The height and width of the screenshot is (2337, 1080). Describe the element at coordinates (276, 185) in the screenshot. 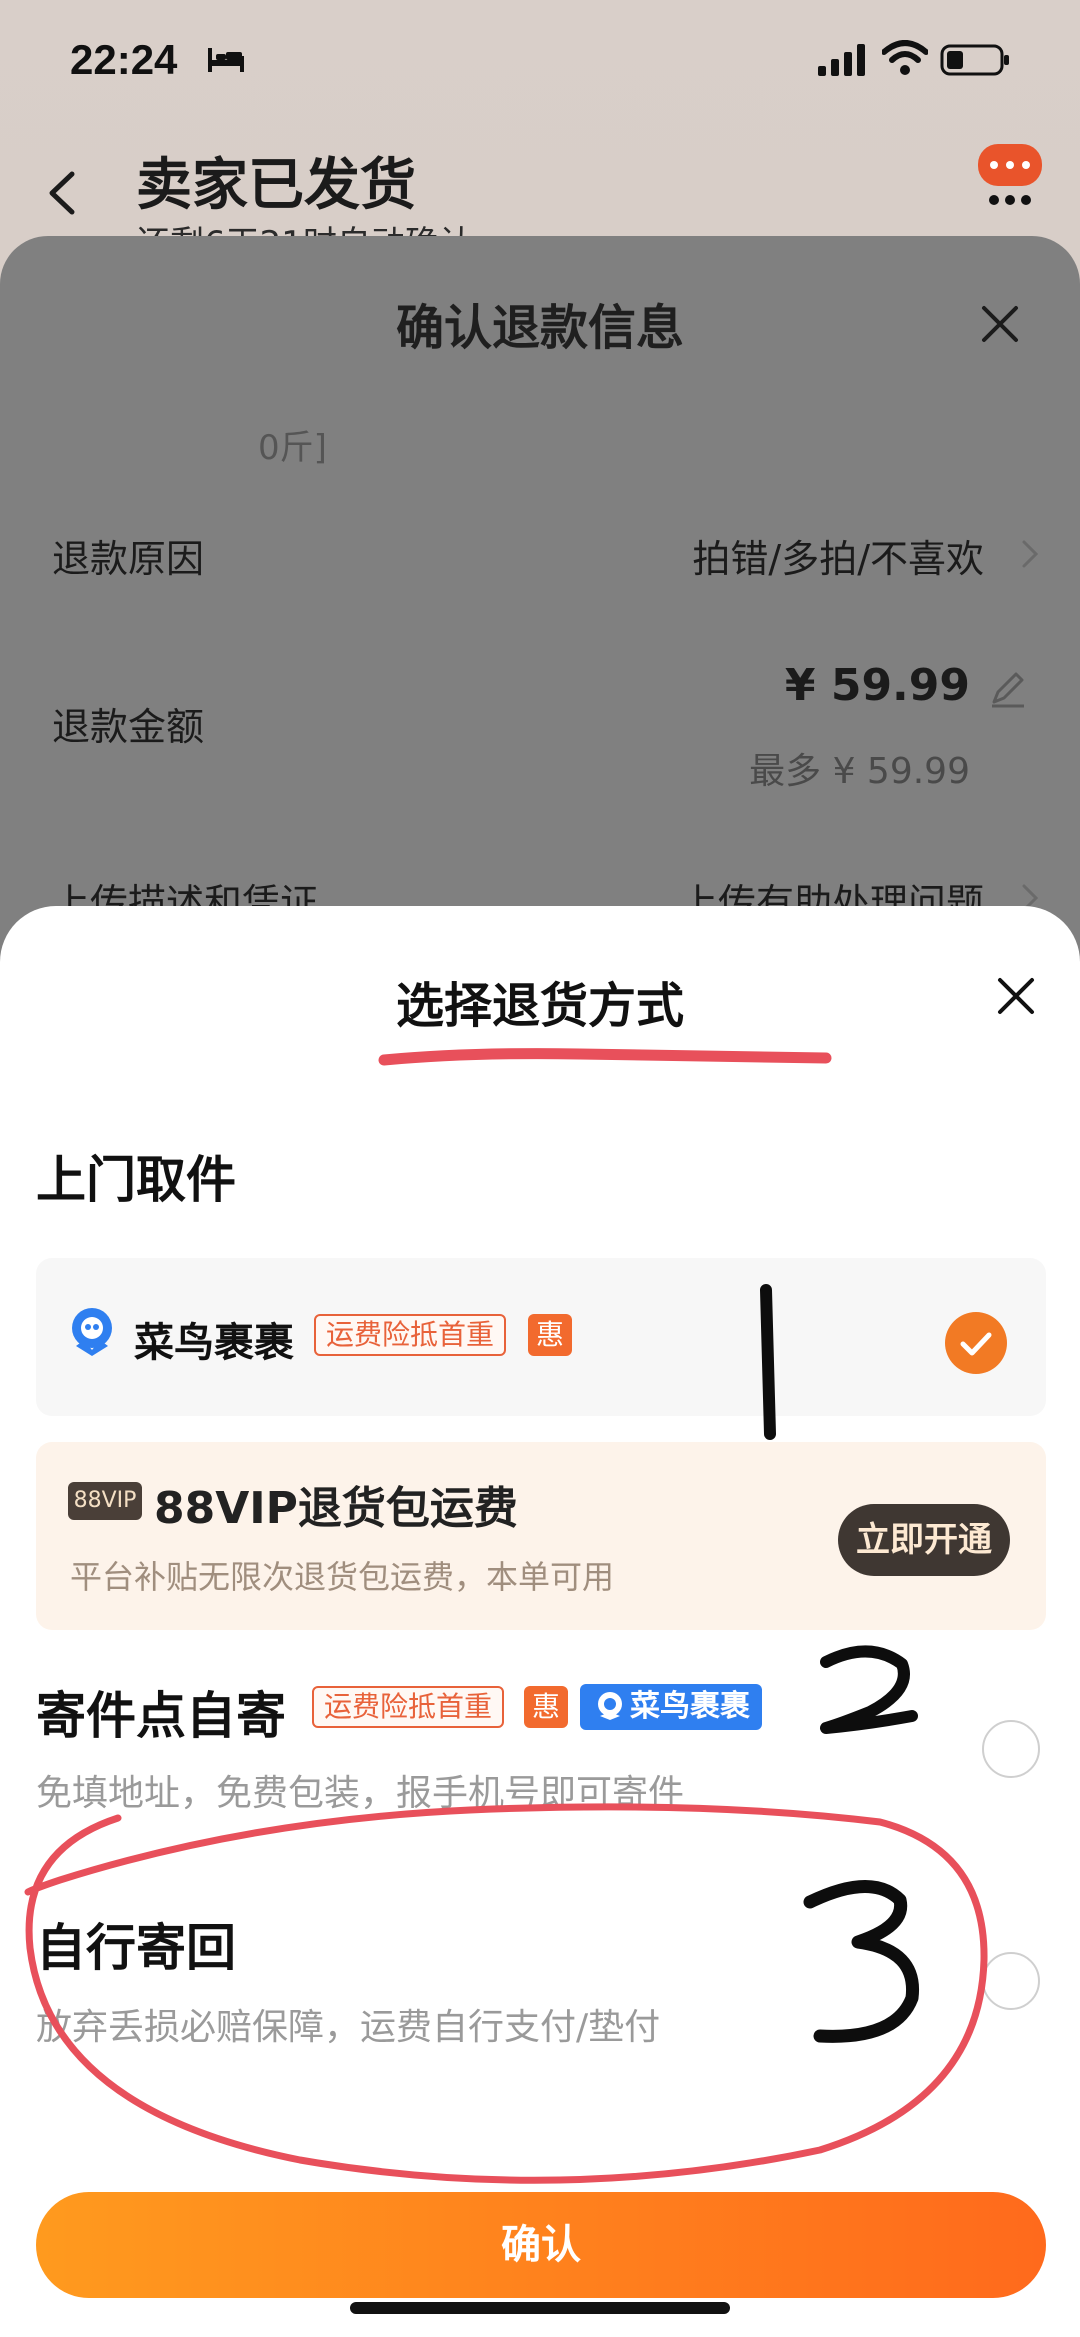

I see `page-title: 卖家已发货` at that location.